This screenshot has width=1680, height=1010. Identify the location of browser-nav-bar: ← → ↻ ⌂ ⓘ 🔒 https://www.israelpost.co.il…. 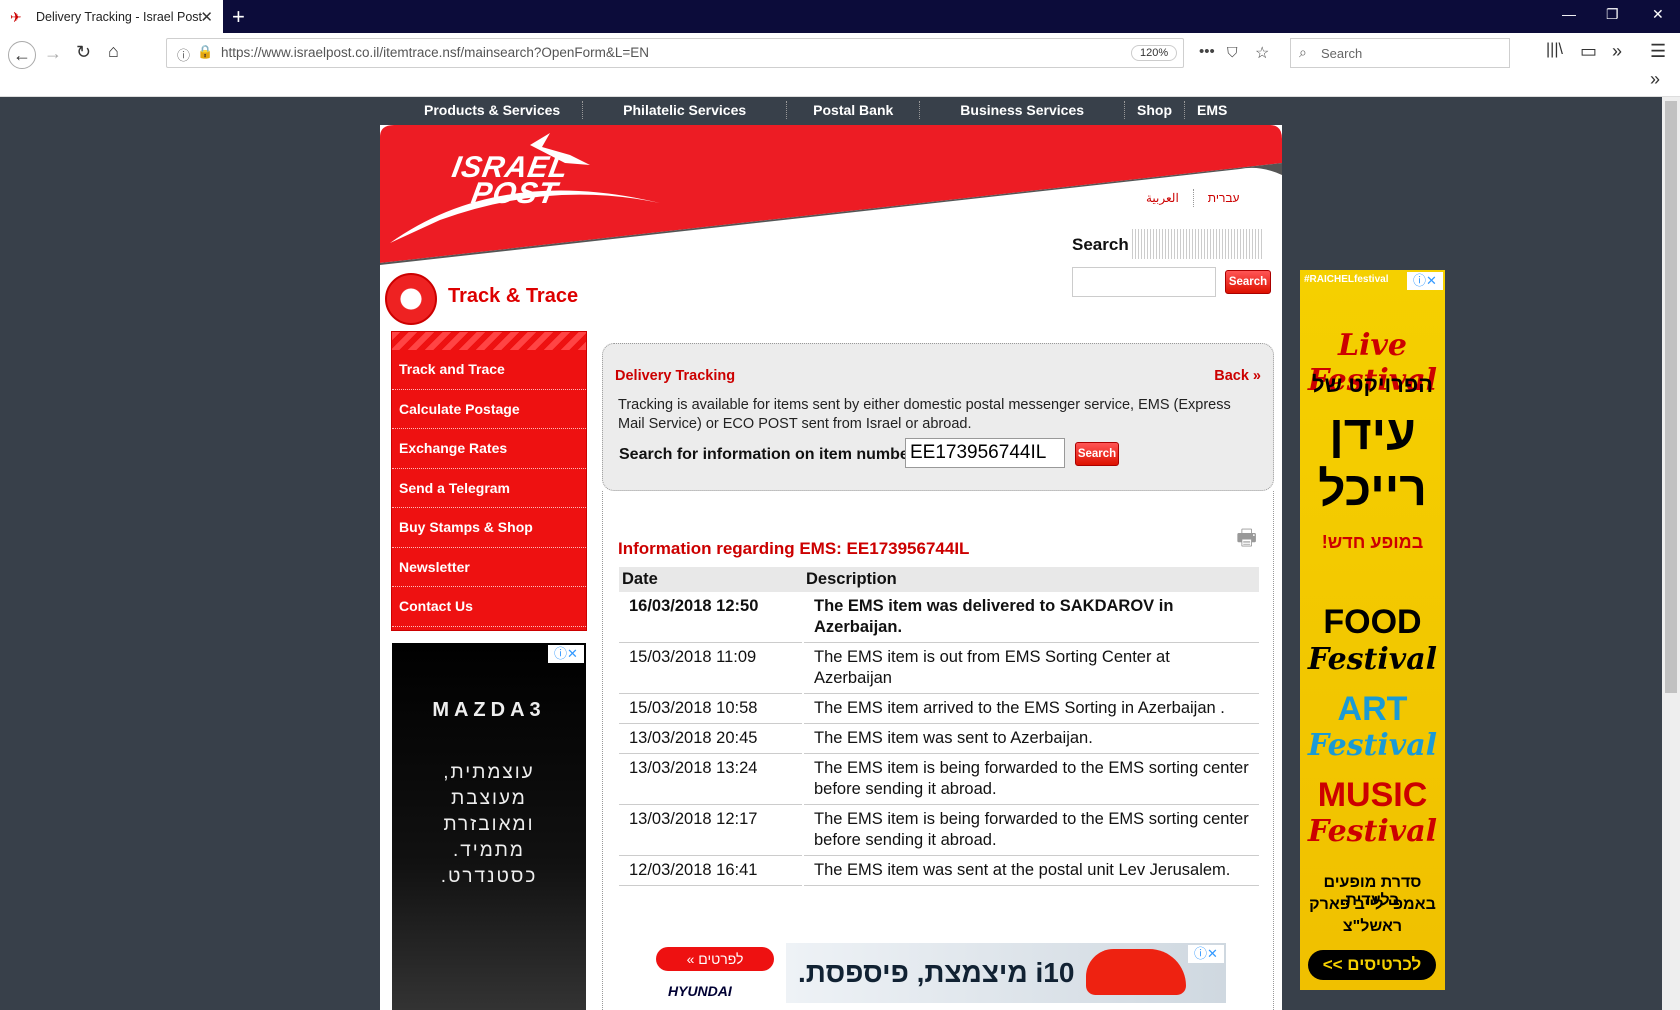
(840, 65).